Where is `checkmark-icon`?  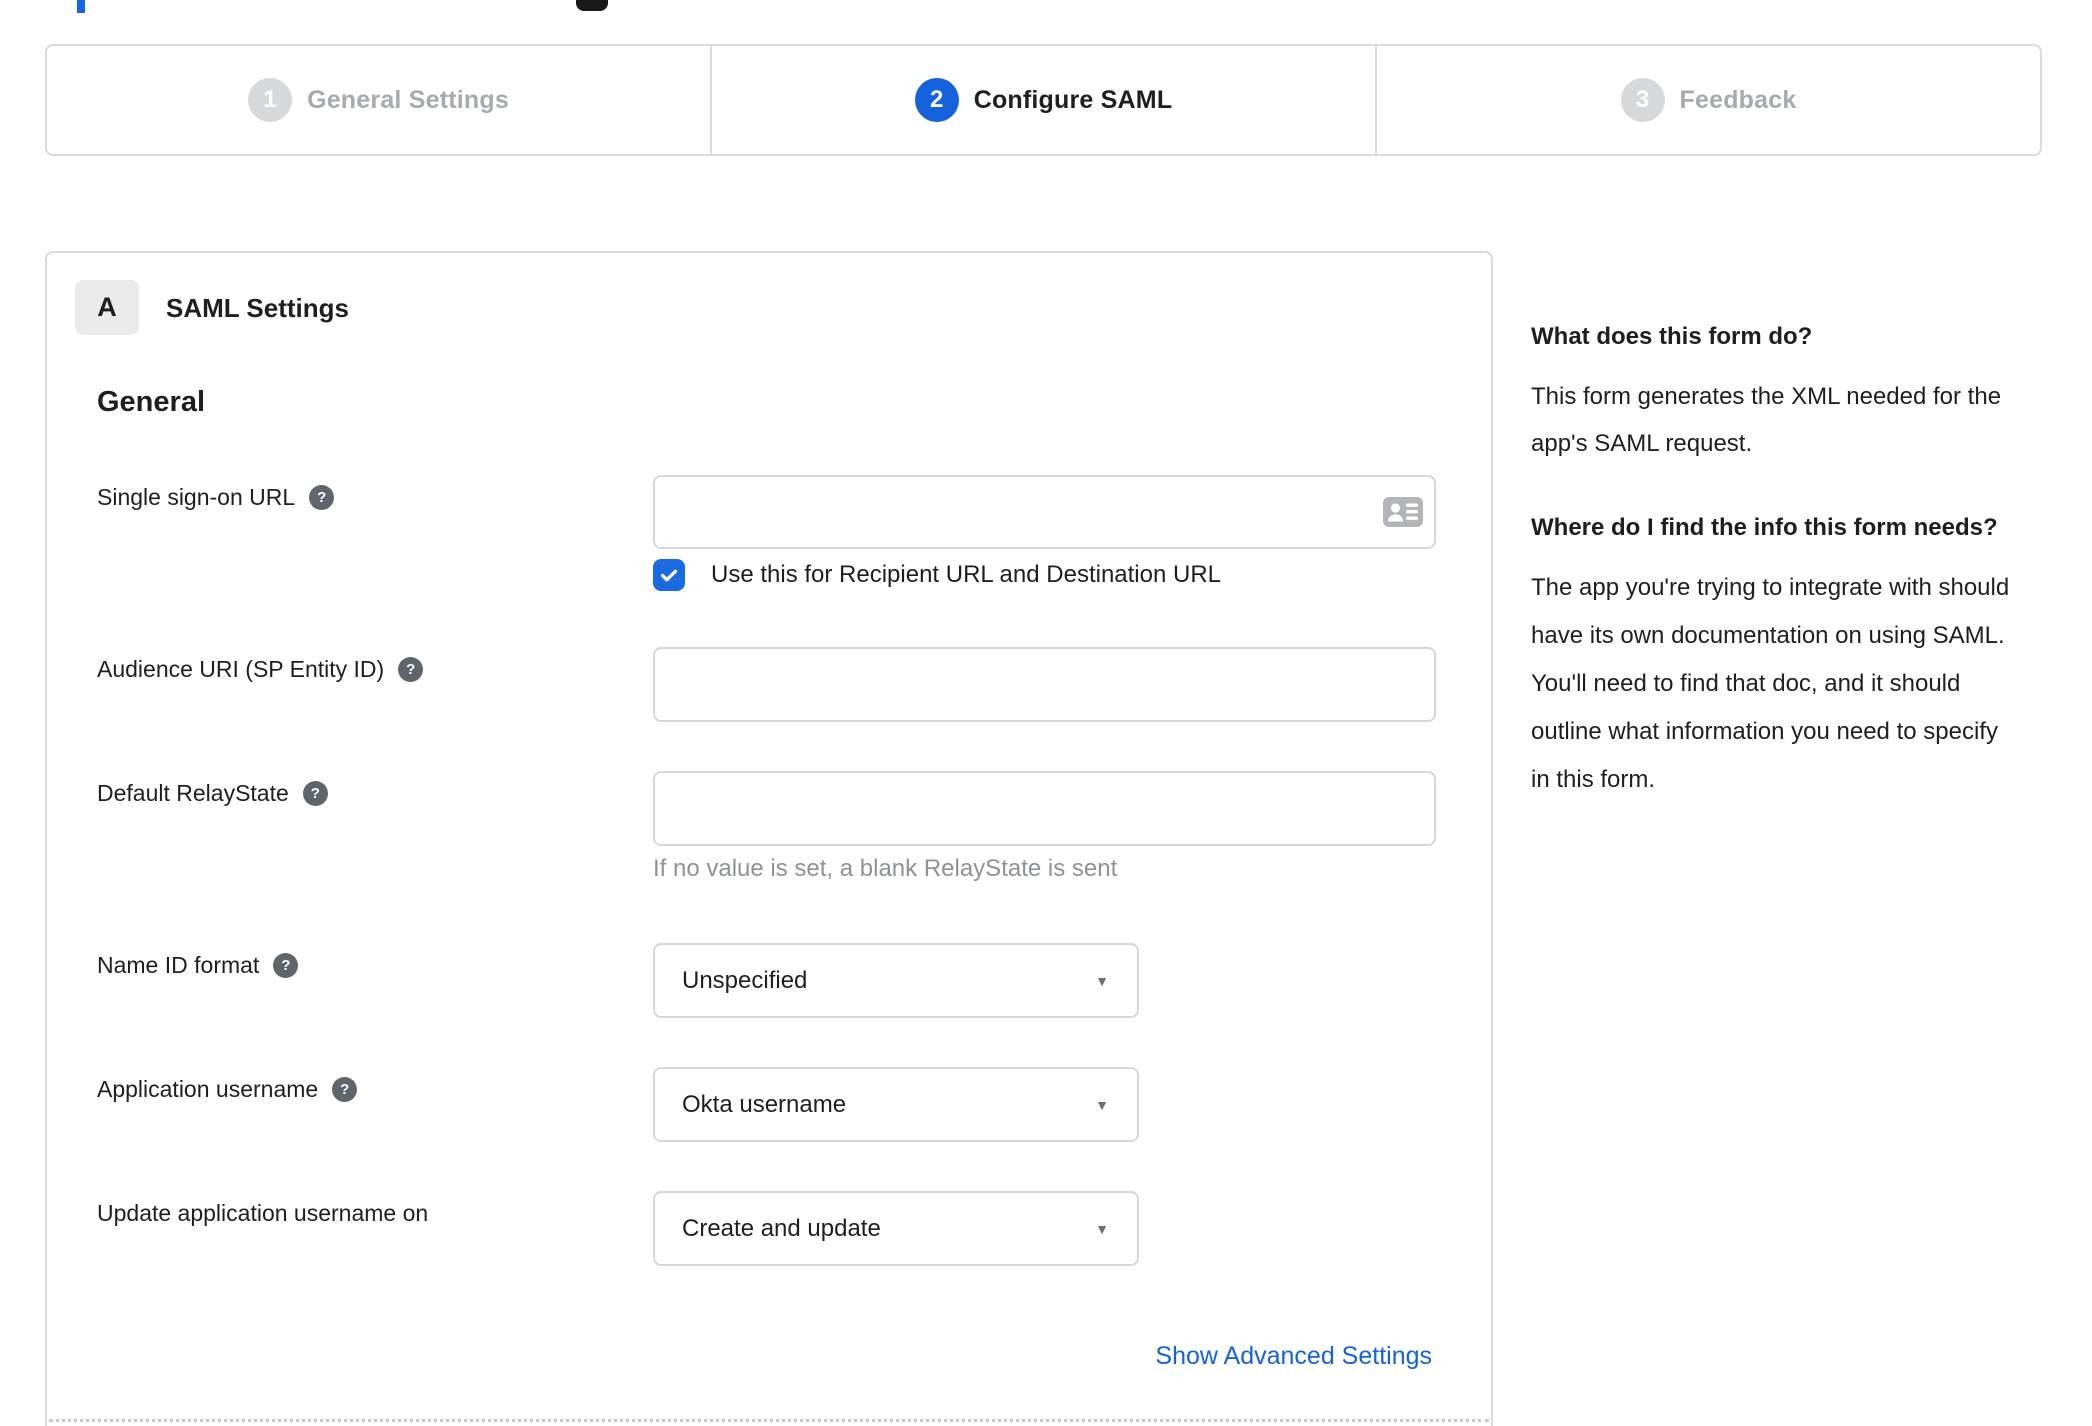 checkmark-icon is located at coordinates (669, 575).